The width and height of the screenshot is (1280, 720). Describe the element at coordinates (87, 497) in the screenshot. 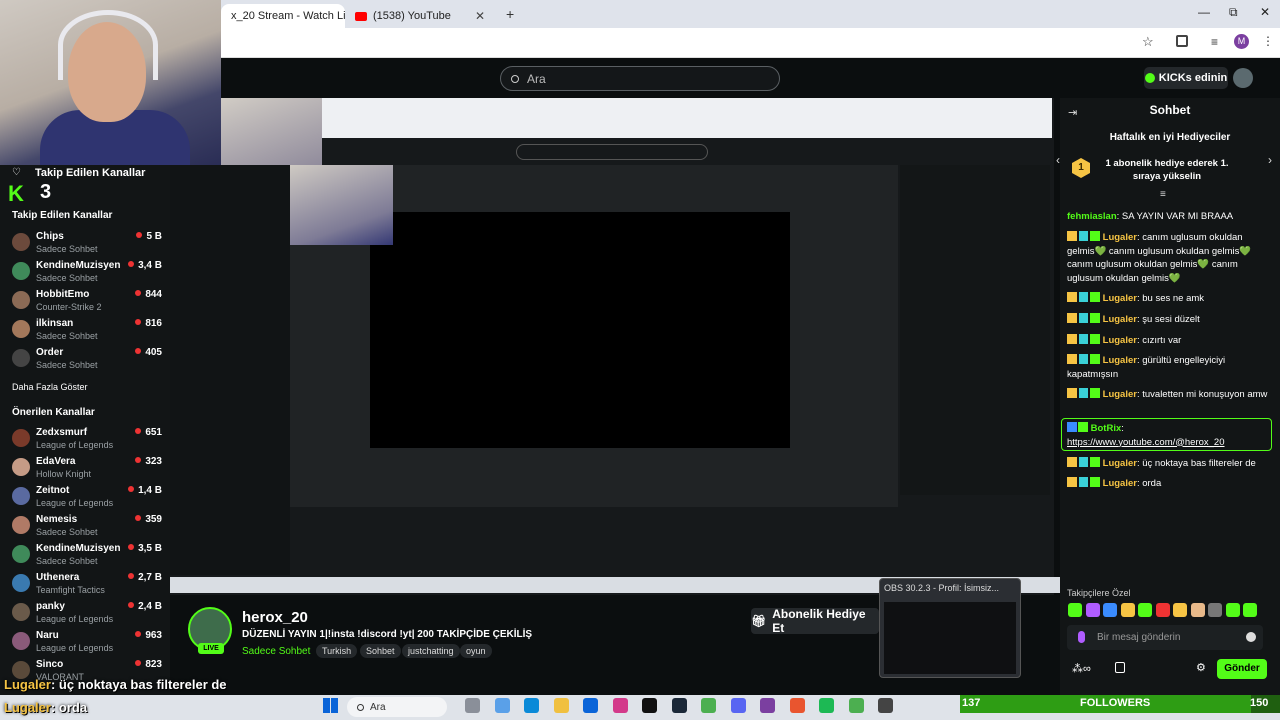

I see `channel-row: Zeitnot League of Legends 1,4 B` at that location.